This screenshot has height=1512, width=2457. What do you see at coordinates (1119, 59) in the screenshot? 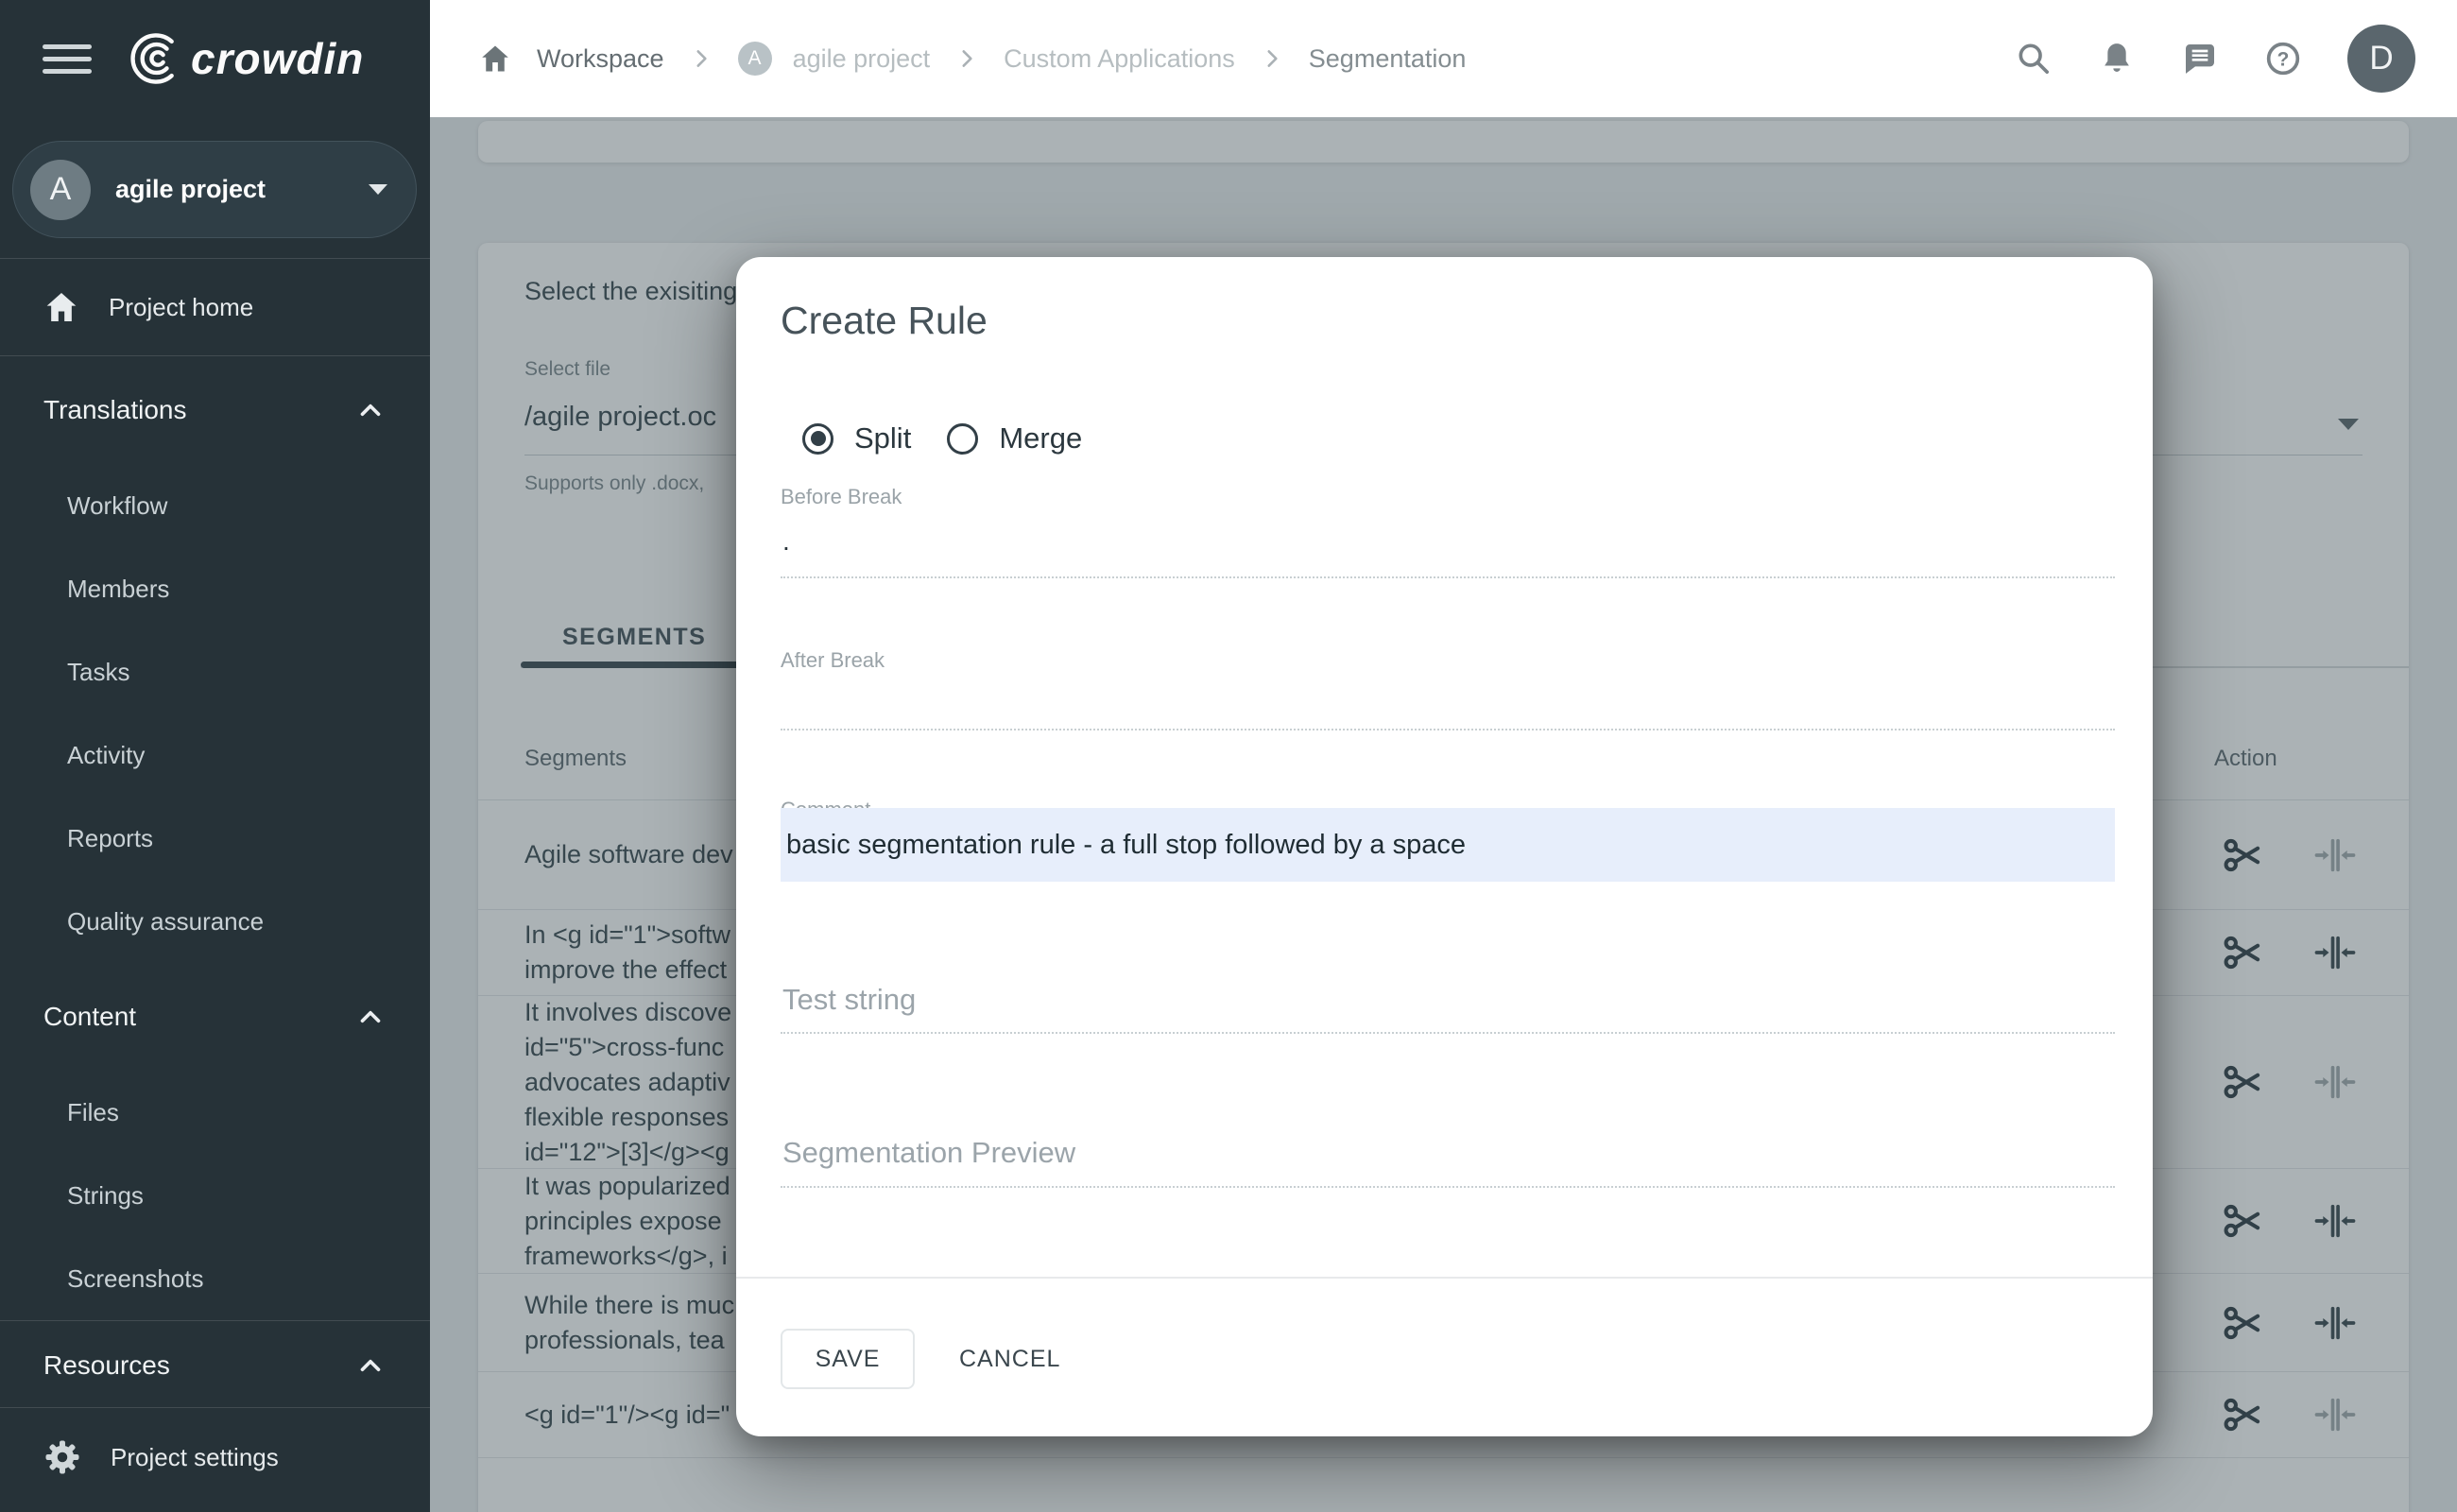
I see `breadcrumb-item-custom-applications: Custom Applications` at bounding box center [1119, 59].